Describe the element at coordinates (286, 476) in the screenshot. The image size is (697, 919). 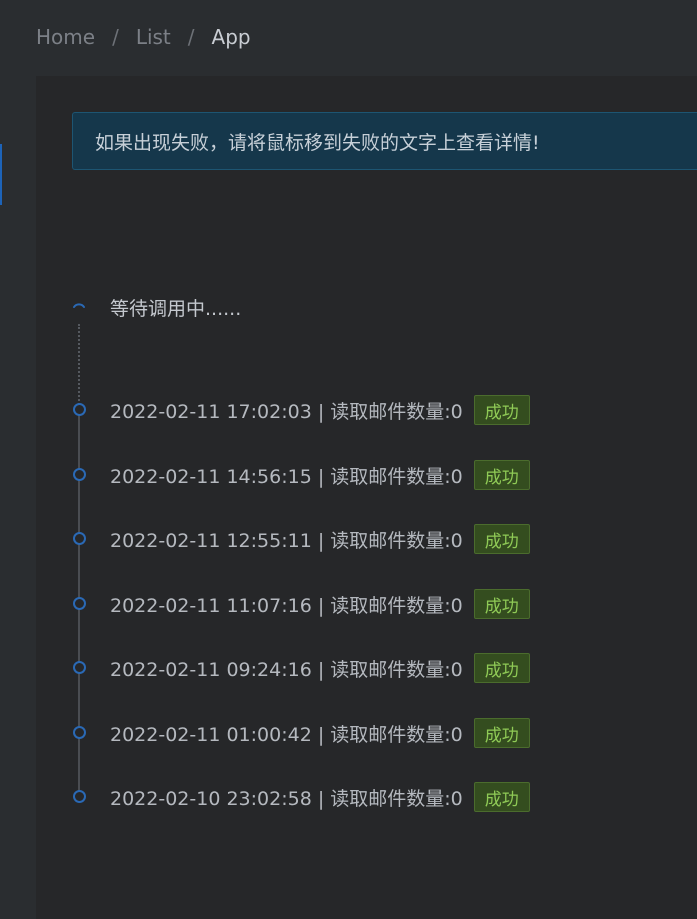
I see `timeline-item-text: 2022-02-11 14:56:15 | 读取邮件数量:0` at that location.